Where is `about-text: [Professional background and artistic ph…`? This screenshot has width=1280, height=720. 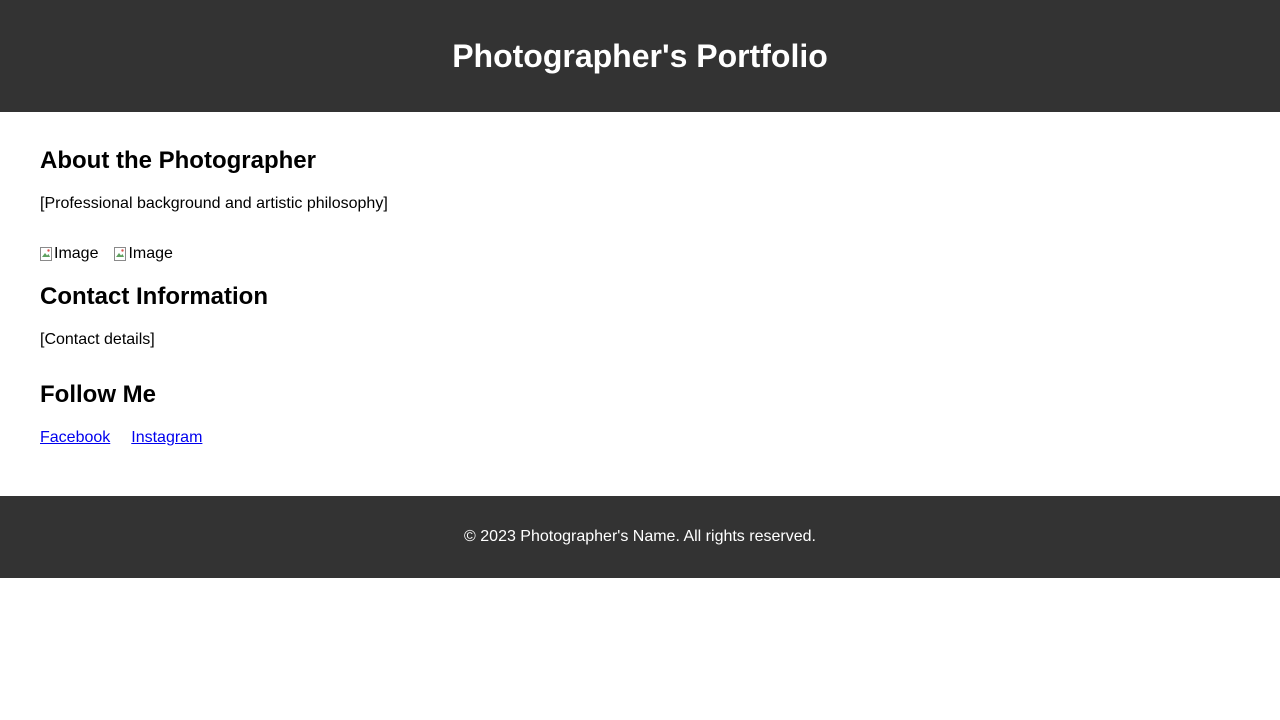
about-text: [Professional background and artistic ph… is located at coordinates (214, 203).